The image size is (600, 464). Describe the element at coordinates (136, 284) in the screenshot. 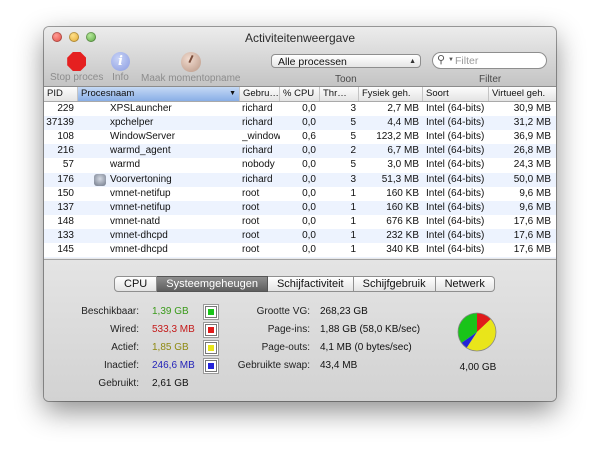

I see `tab-cpu: CPU` at that location.